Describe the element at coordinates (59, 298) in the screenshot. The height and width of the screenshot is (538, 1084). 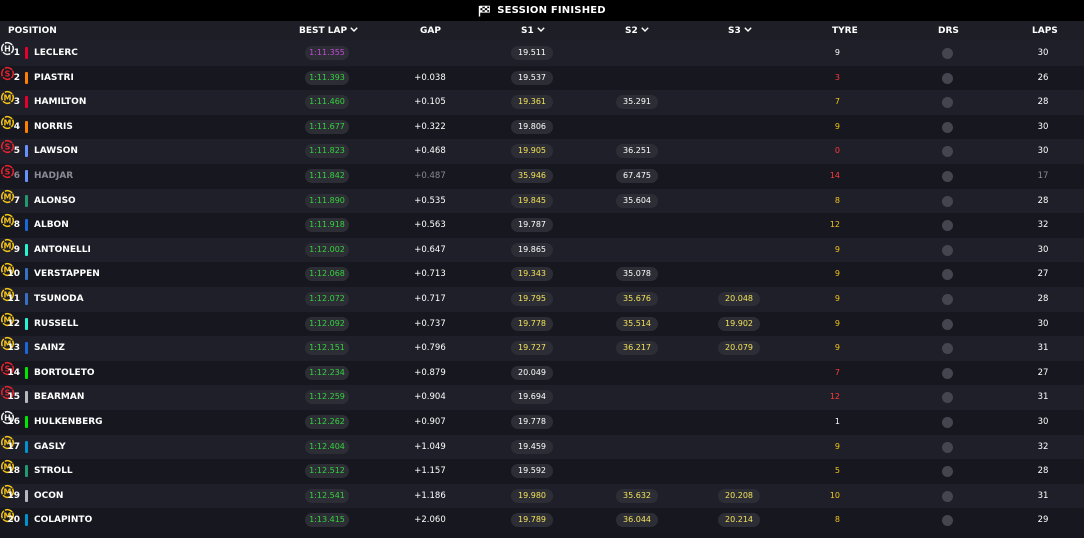
I see `driver-name: TSUNODA` at that location.